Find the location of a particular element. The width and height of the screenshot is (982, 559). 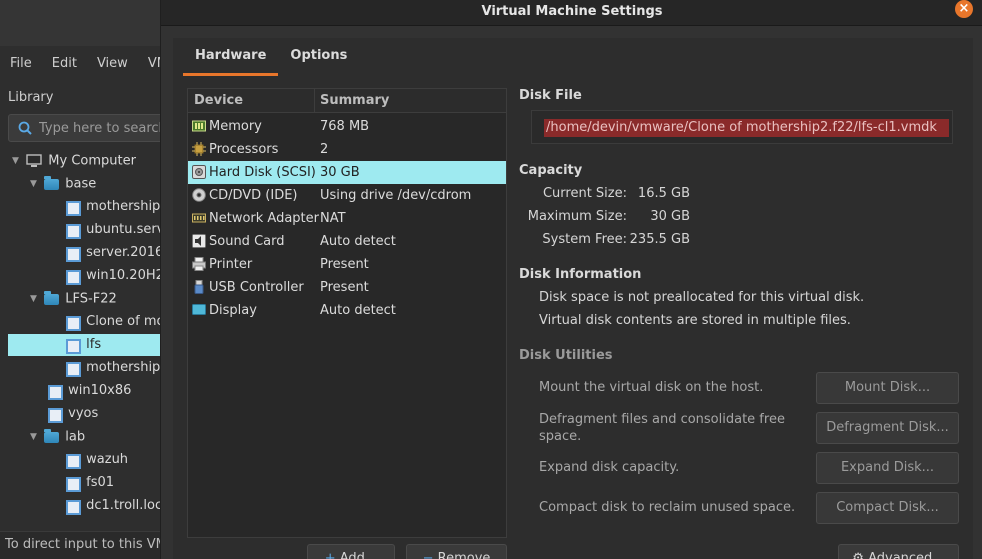

device-list-header: Device Summary is located at coordinates (347, 101).